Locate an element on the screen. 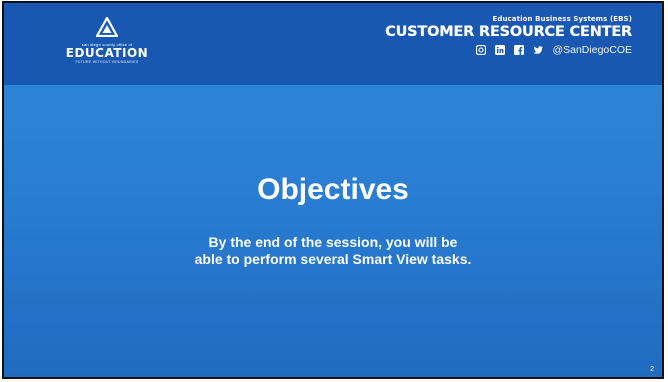 This screenshot has height=382, width=668. slide-title: Objectives is located at coordinates (333, 189).